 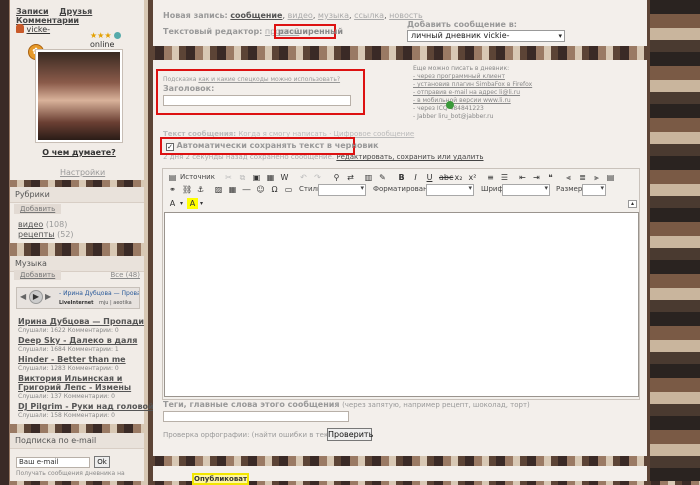 I want to click on next-icon: ▶, so click(x=48, y=296).